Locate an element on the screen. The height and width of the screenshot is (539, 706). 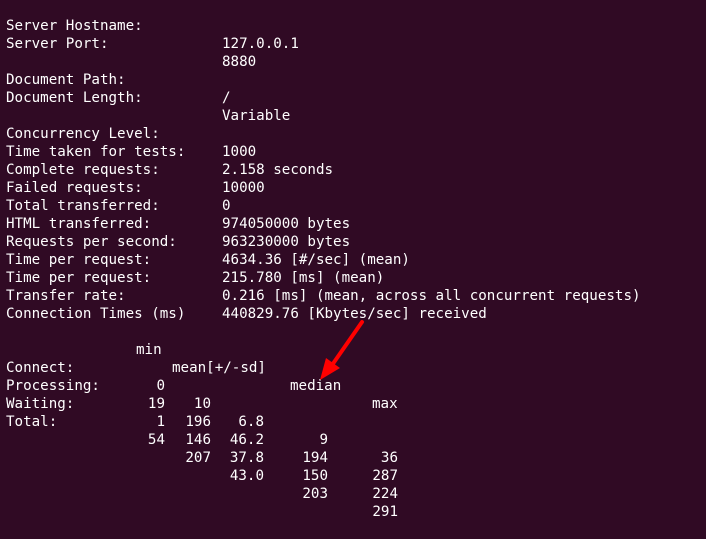
cell-min: 54 is located at coordinates (156, 440).